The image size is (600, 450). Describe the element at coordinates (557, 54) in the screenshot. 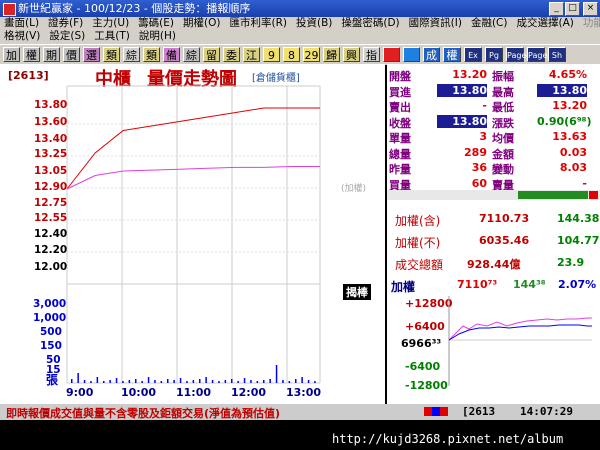

I see `toolbar-button: Sh` at that location.